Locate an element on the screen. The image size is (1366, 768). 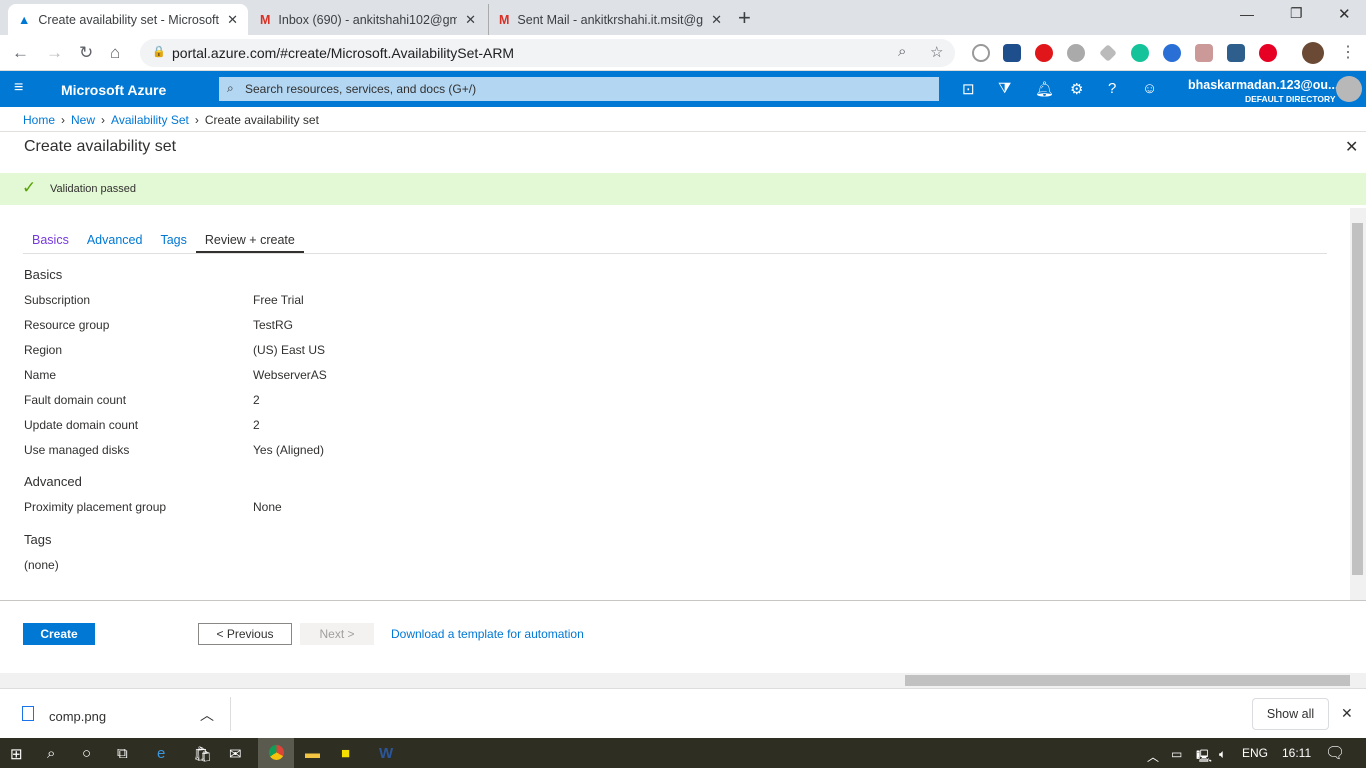
browser-menu-icon: ⋮ is located at coordinates (1348, 52).